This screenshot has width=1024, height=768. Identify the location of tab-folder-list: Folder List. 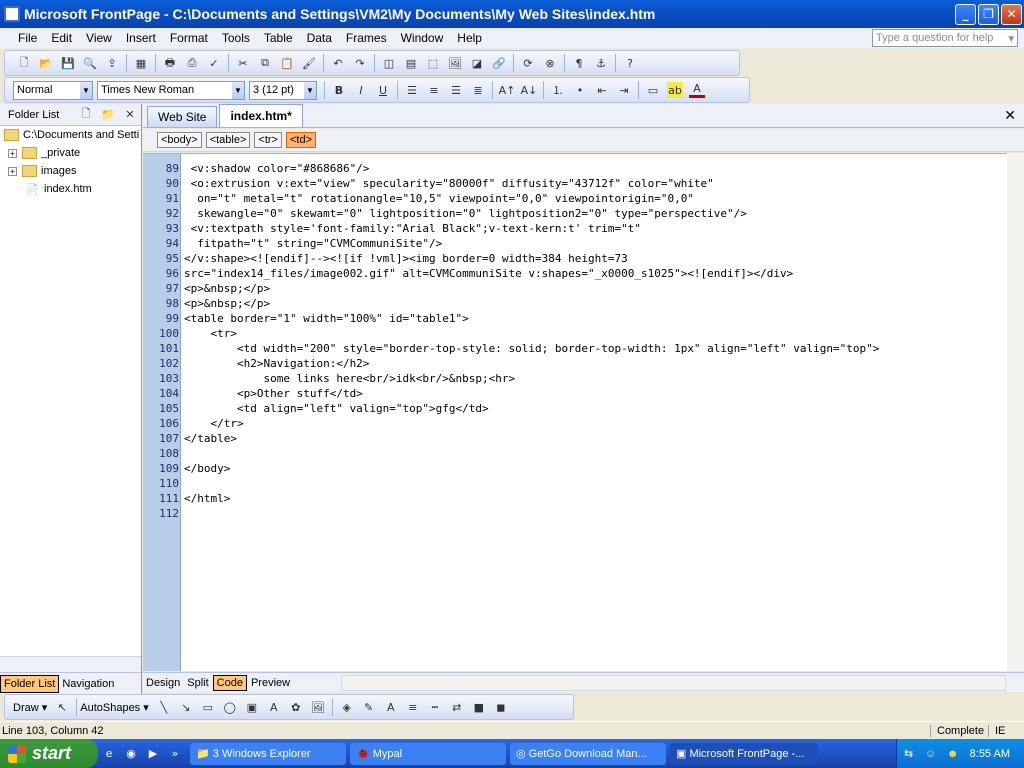
(30, 683).